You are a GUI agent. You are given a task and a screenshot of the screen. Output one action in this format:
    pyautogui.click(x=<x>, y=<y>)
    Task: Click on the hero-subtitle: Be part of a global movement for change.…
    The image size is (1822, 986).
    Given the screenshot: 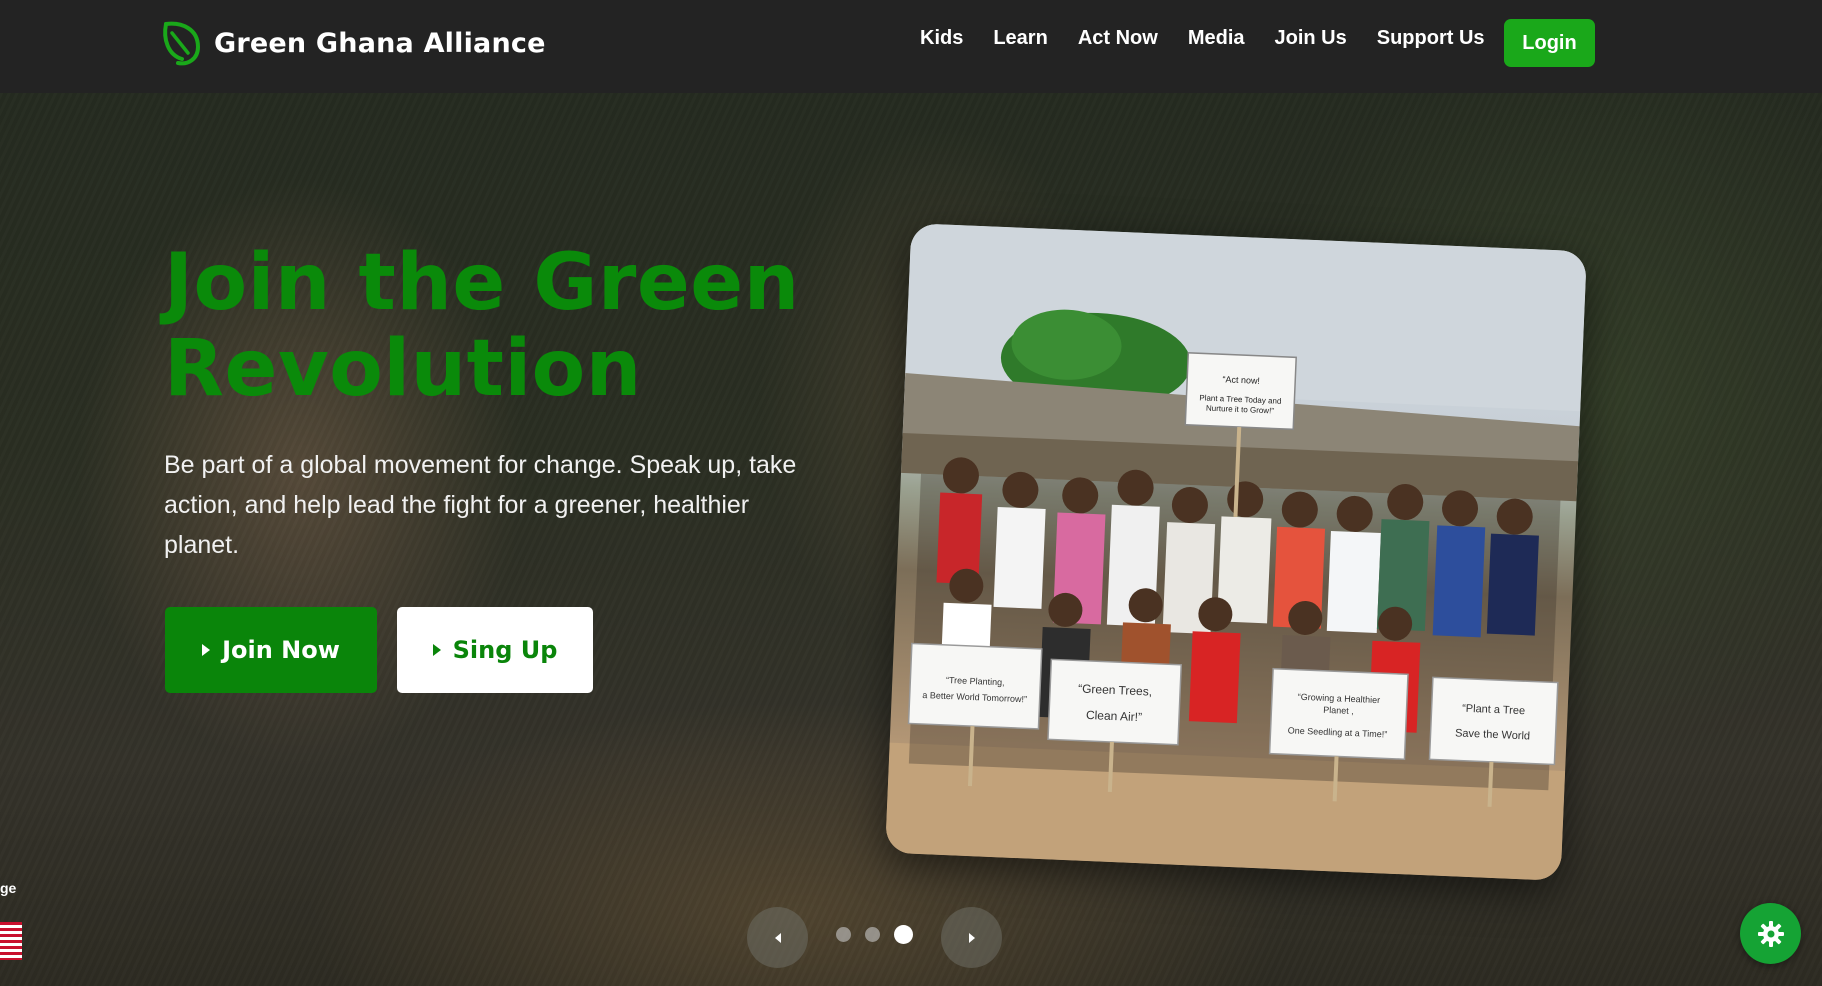 What is the action you would take?
    pyautogui.click(x=480, y=505)
    